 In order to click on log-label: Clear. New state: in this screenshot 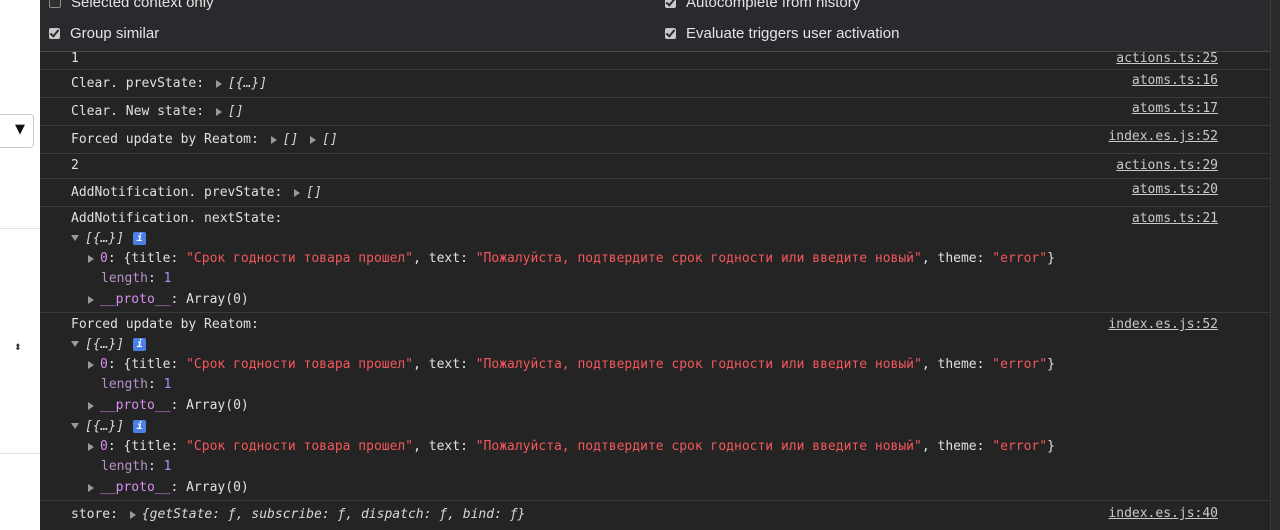, I will do `click(138, 111)`.